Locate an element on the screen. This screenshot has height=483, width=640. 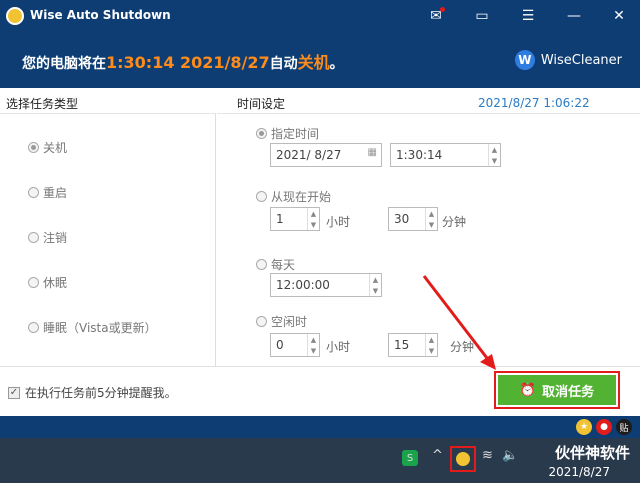
radio-logoff: 注销 is located at coordinates (47, 237).